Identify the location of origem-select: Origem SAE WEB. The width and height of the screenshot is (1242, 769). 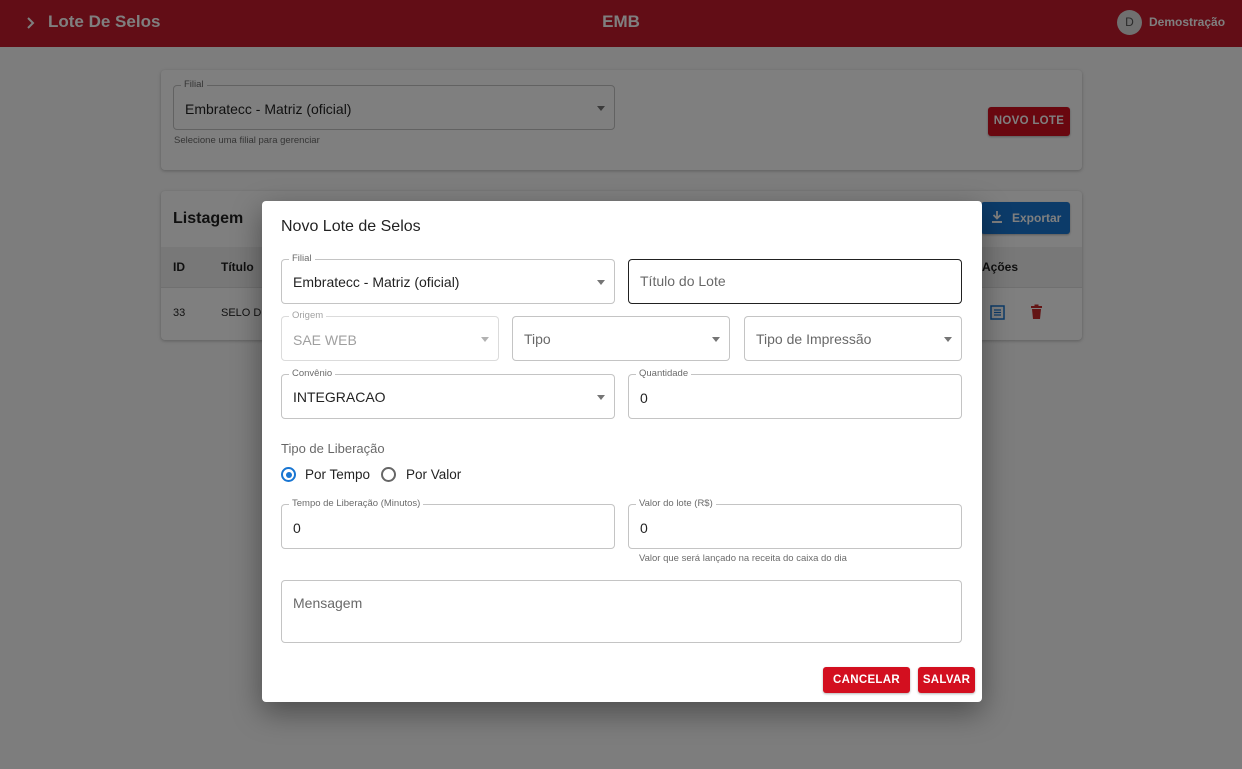
(390, 335).